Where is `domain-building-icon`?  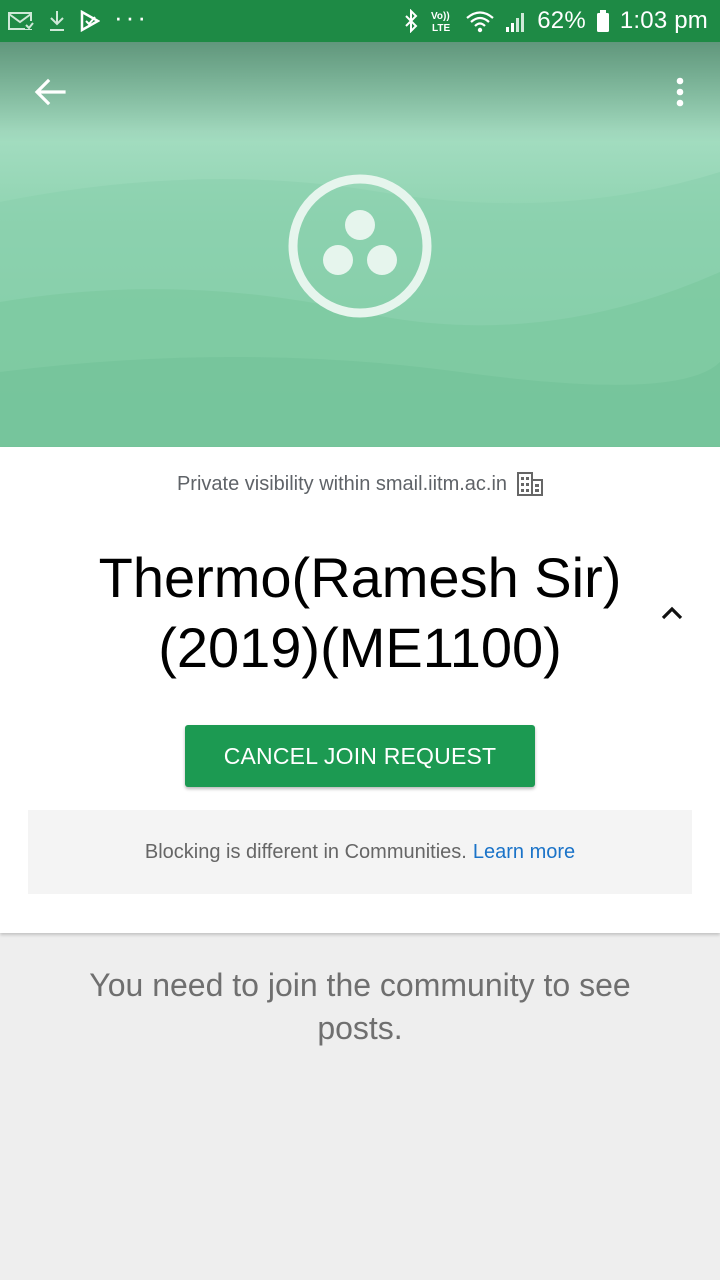
domain-building-icon is located at coordinates (530, 484).